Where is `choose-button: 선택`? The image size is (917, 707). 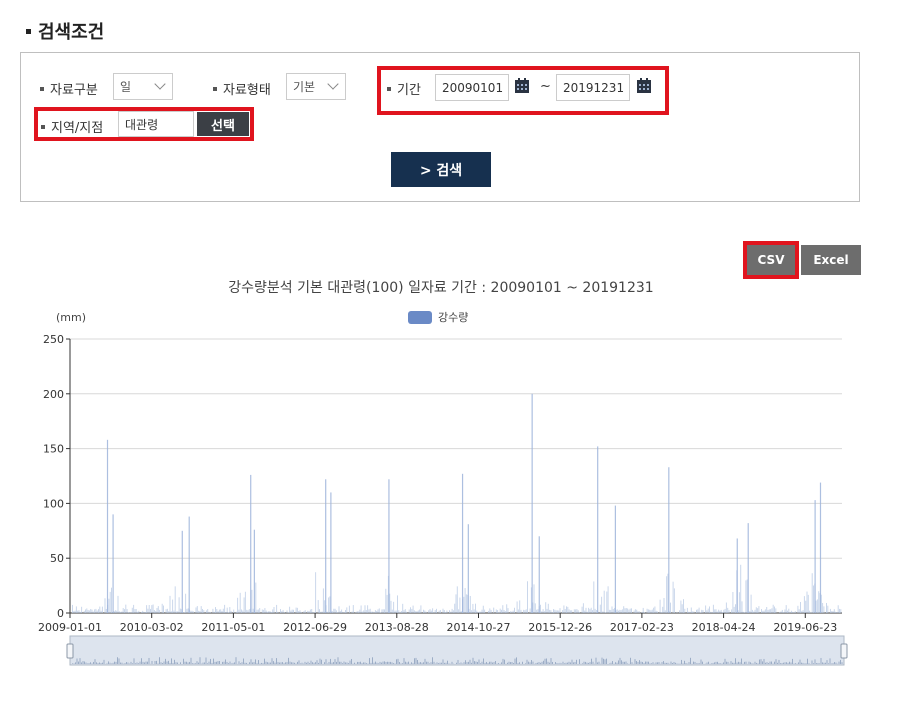
choose-button: 선택 is located at coordinates (223, 124).